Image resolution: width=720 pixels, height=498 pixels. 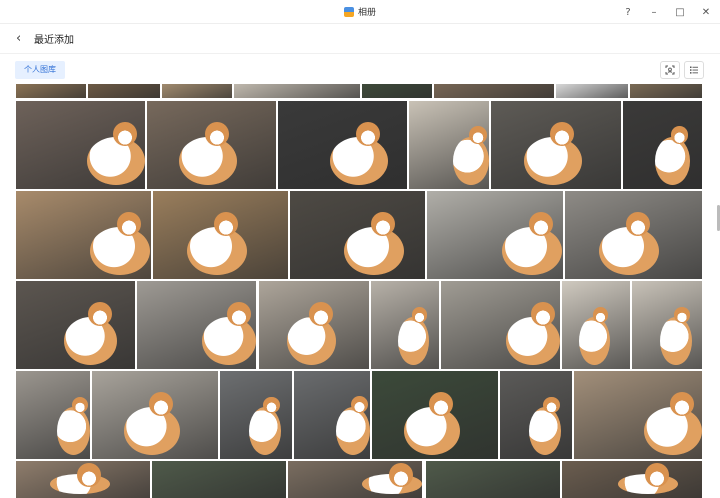 I want to click on minimize-icon: –, so click(x=654, y=12).